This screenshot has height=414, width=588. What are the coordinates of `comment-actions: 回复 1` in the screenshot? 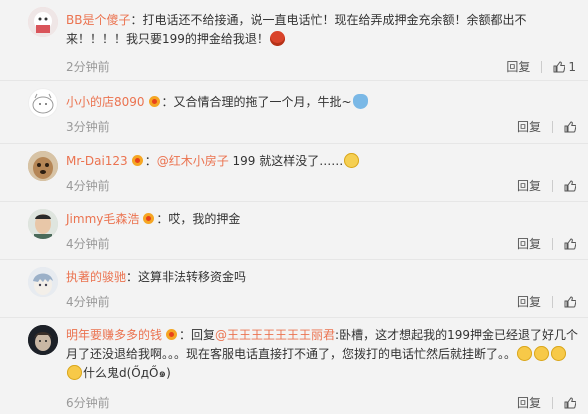 It's located at (541, 66).